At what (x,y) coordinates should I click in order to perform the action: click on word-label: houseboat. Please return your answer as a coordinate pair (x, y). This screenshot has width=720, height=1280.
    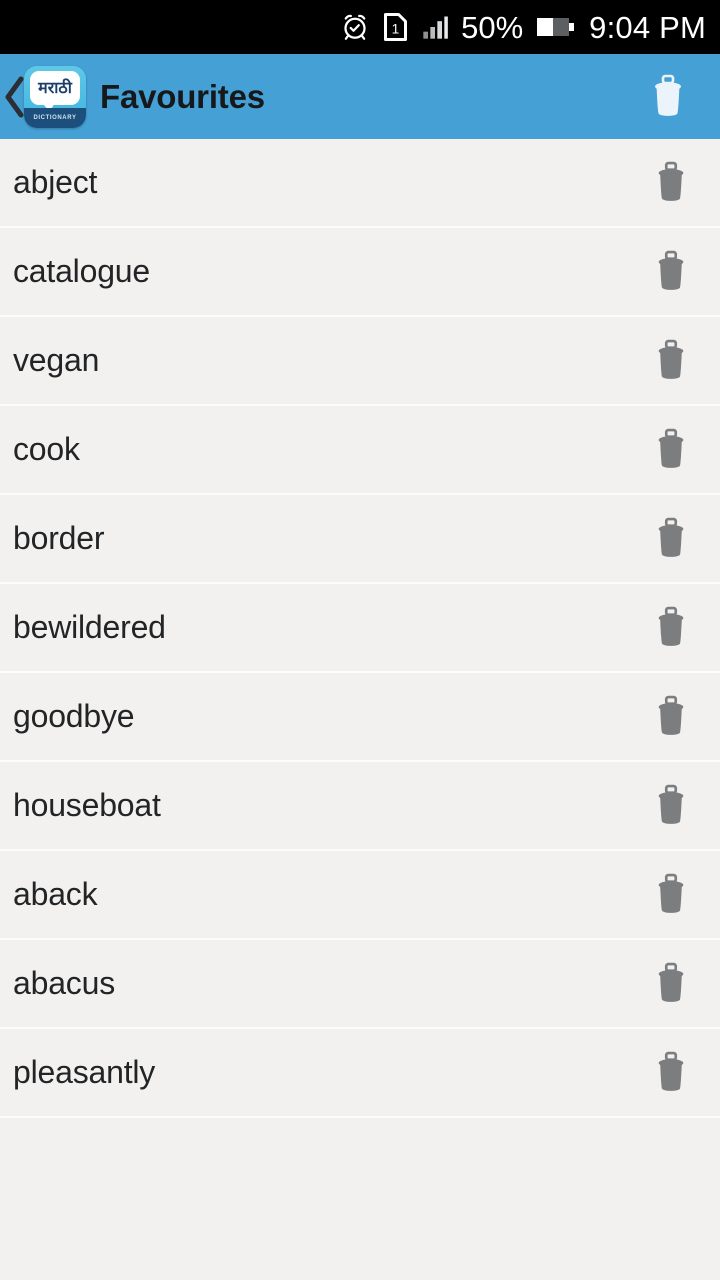
    Looking at the image, I should click on (87, 805).